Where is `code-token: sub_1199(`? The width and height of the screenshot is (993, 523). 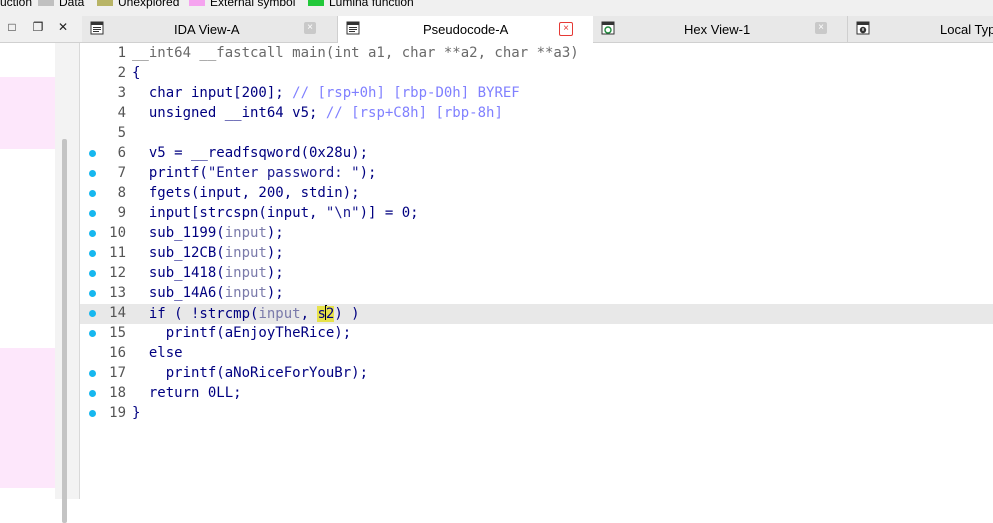 code-token: sub_1199( is located at coordinates (178, 233).